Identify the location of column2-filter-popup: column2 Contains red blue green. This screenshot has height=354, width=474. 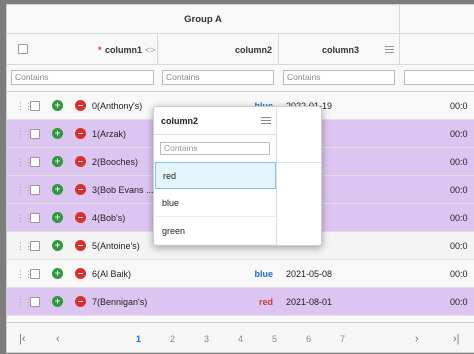
(237, 176).